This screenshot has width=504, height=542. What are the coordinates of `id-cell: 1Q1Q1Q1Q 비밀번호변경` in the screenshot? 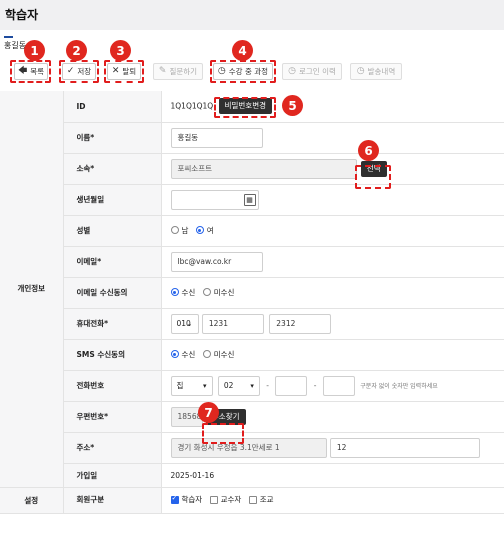 It's located at (332, 107).